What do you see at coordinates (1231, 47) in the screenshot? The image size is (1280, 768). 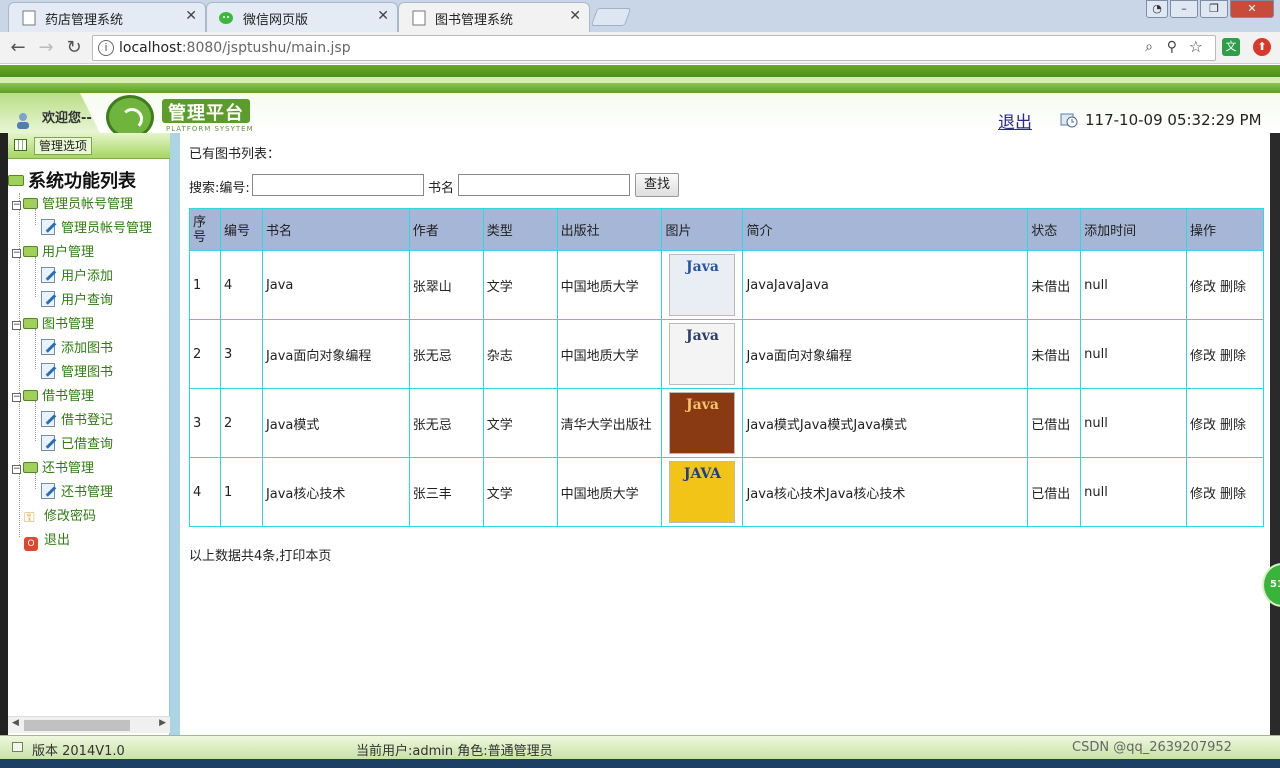 I see `translate-extension-icon: 文` at bounding box center [1231, 47].